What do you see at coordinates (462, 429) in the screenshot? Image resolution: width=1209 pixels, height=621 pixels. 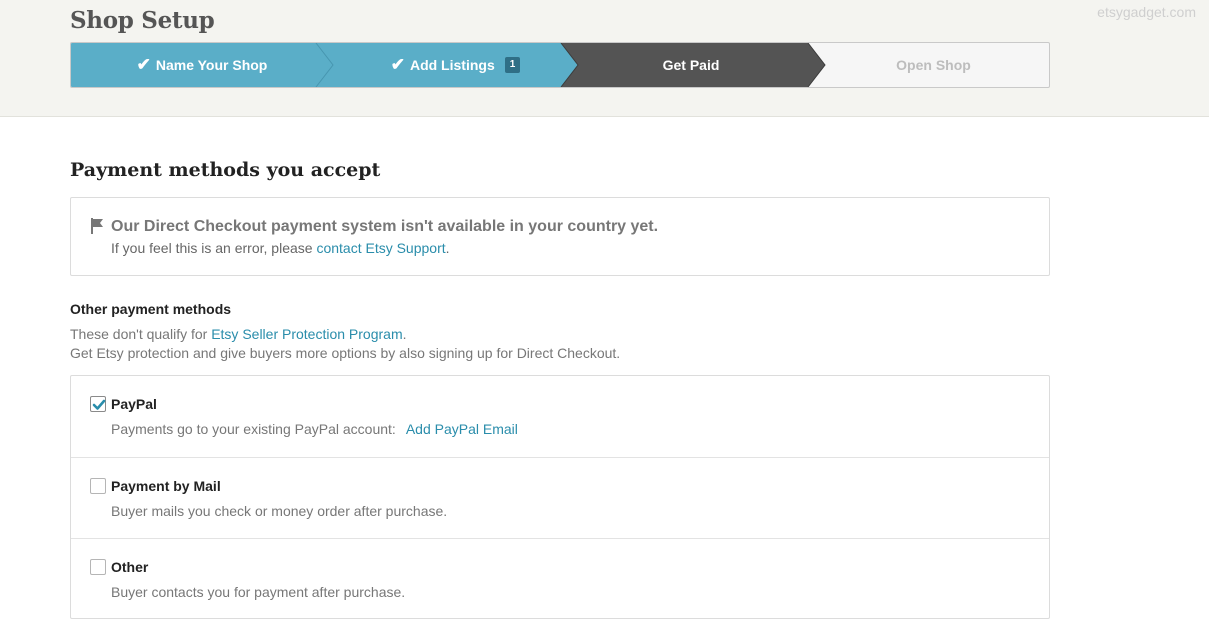 I see `add-paypal-email-link: Add PayPal Email` at bounding box center [462, 429].